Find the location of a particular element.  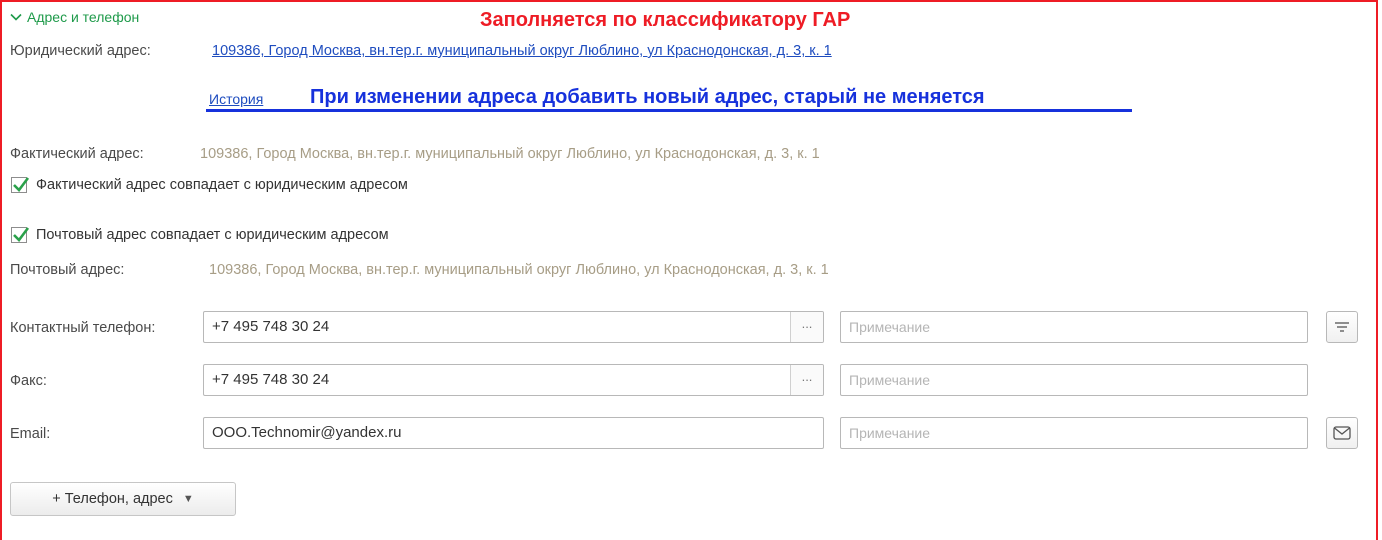

postal-same-as-legal-checkbox is located at coordinates (20, 235).